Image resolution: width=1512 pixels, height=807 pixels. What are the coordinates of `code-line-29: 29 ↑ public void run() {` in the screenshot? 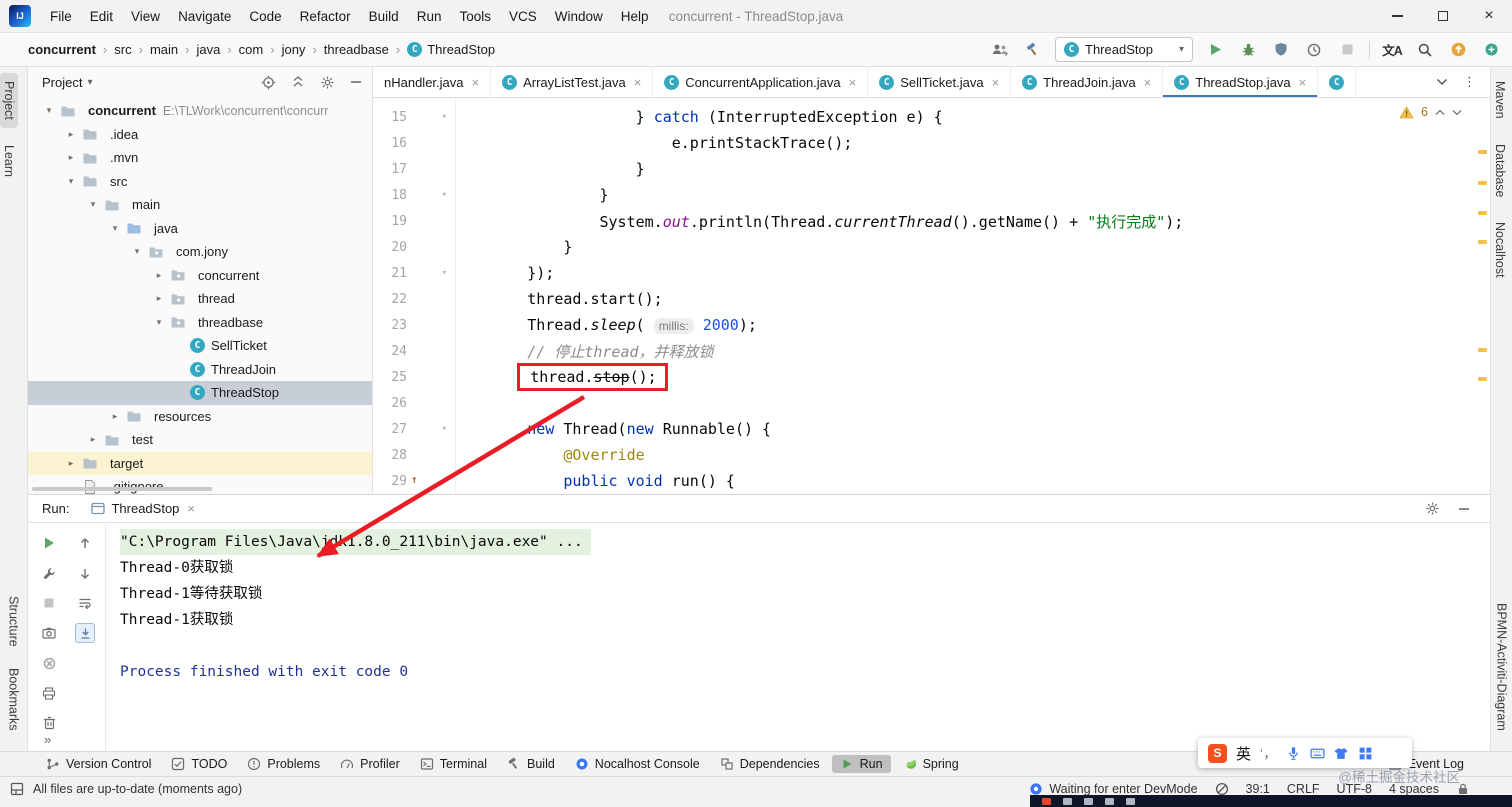 It's located at (931, 481).